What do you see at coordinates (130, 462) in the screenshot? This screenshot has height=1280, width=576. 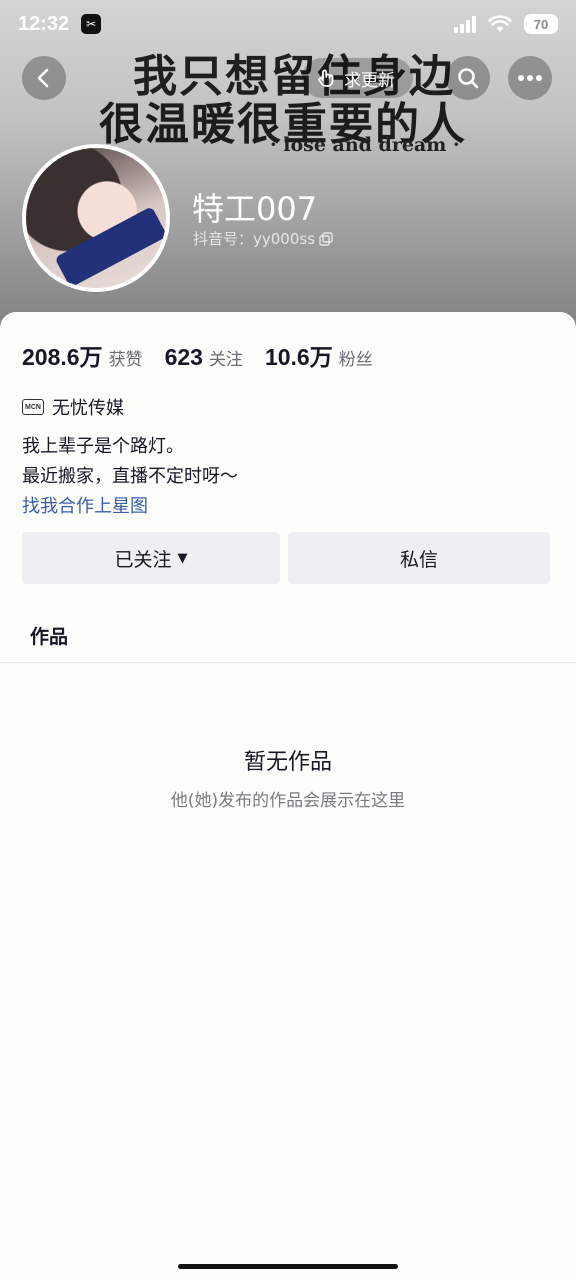 I see `profile-bio: 我上辈子是个路灯。 最近搬家，直播不定时呀～` at bounding box center [130, 462].